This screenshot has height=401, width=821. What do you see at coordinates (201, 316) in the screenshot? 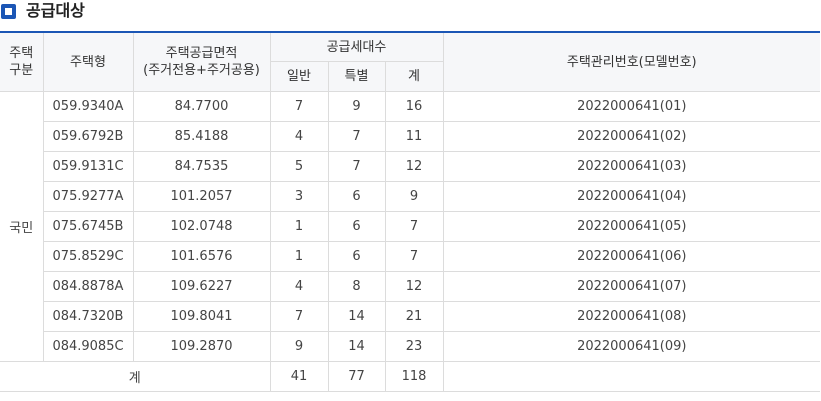
I see `area-cell: 109.8041` at bounding box center [201, 316].